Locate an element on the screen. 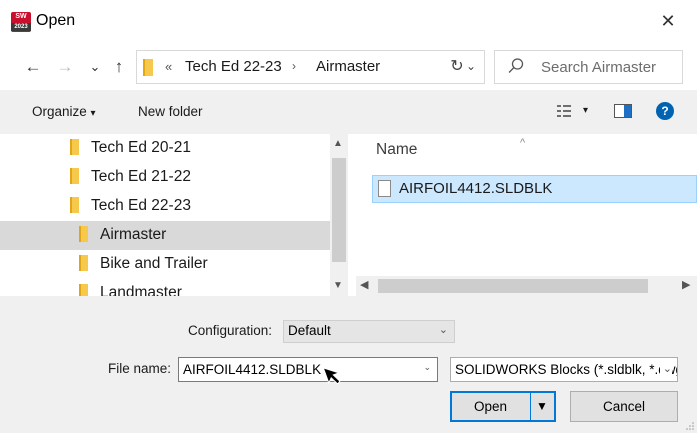 The height and width of the screenshot is (433, 697). tree-item-label: Tech Ed 20-21 is located at coordinates (141, 147).